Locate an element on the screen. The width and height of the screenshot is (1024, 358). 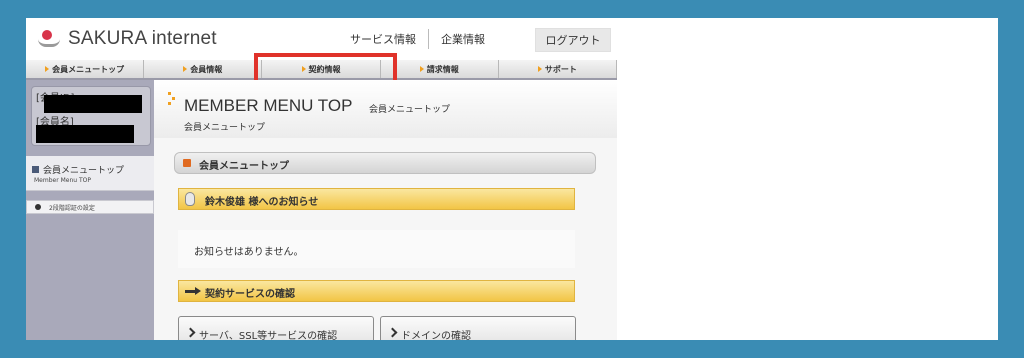
button-label: ドメインの確認 is located at coordinates (436, 335).